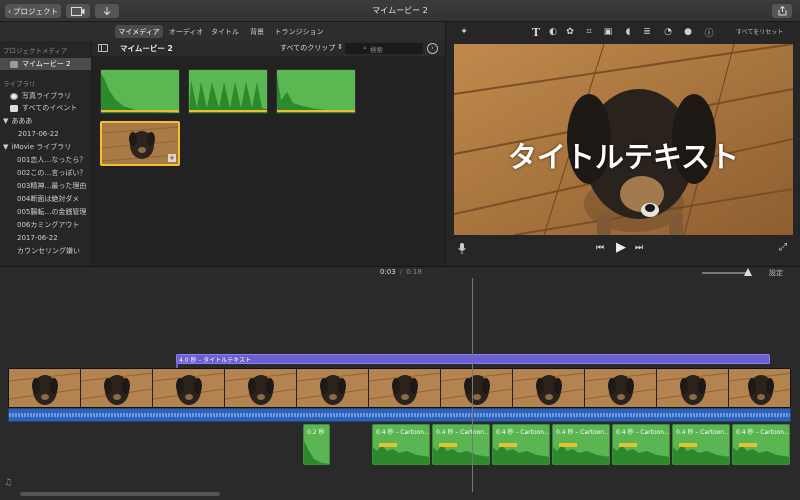 This screenshot has width=800, height=500. I want to click on sidebar-item-event: 005腸転…の金銭管理, so click(45, 212).